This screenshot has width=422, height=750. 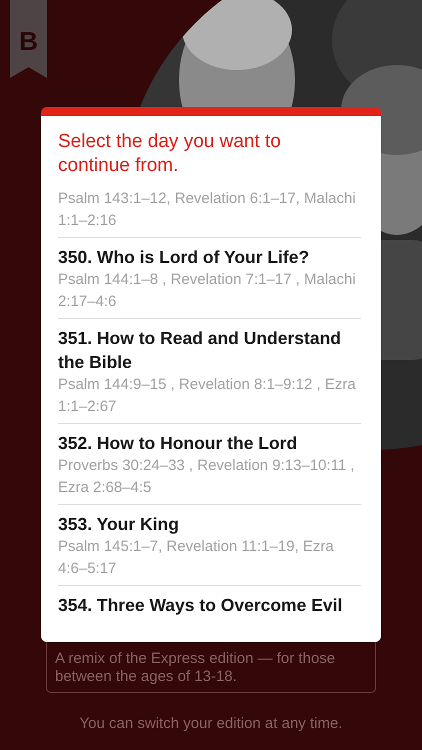 I want to click on day-passages: Psalm 144:1–8 , Revelation 7:1–17 , Malachi 2:17–4:6, so click(x=207, y=291).